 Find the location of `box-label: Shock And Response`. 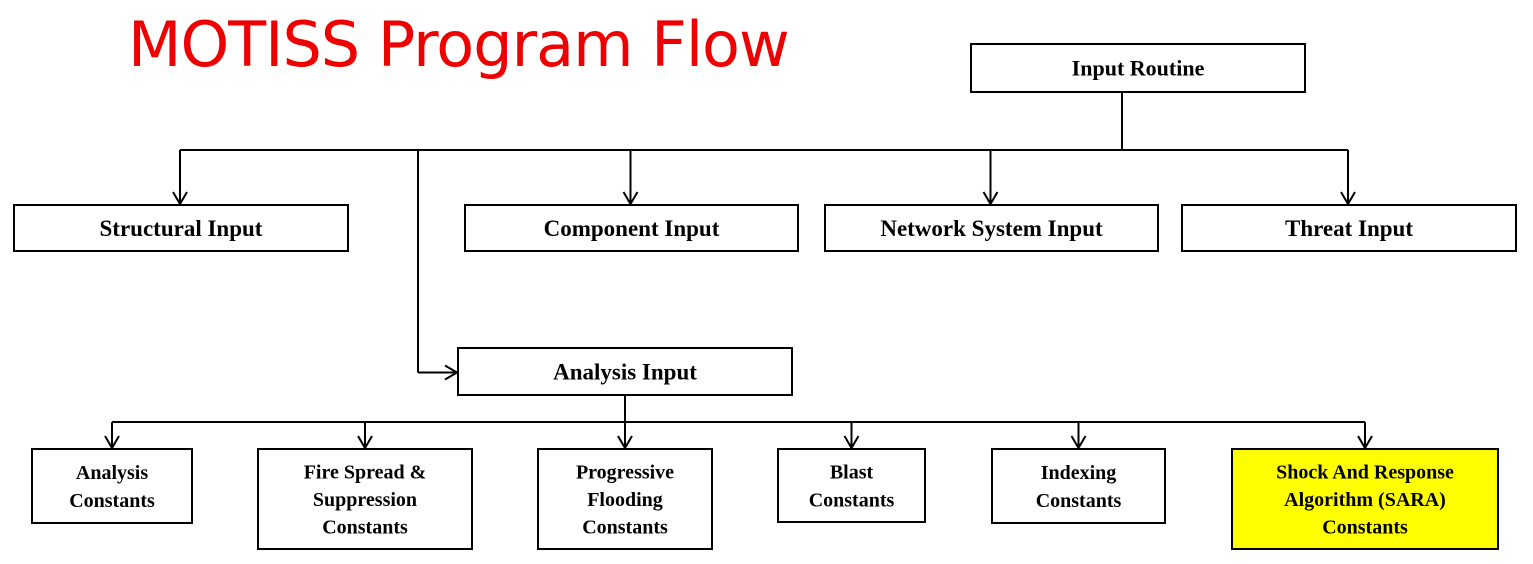

box-label: Shock And Response is located at coordinates (1365, 472).